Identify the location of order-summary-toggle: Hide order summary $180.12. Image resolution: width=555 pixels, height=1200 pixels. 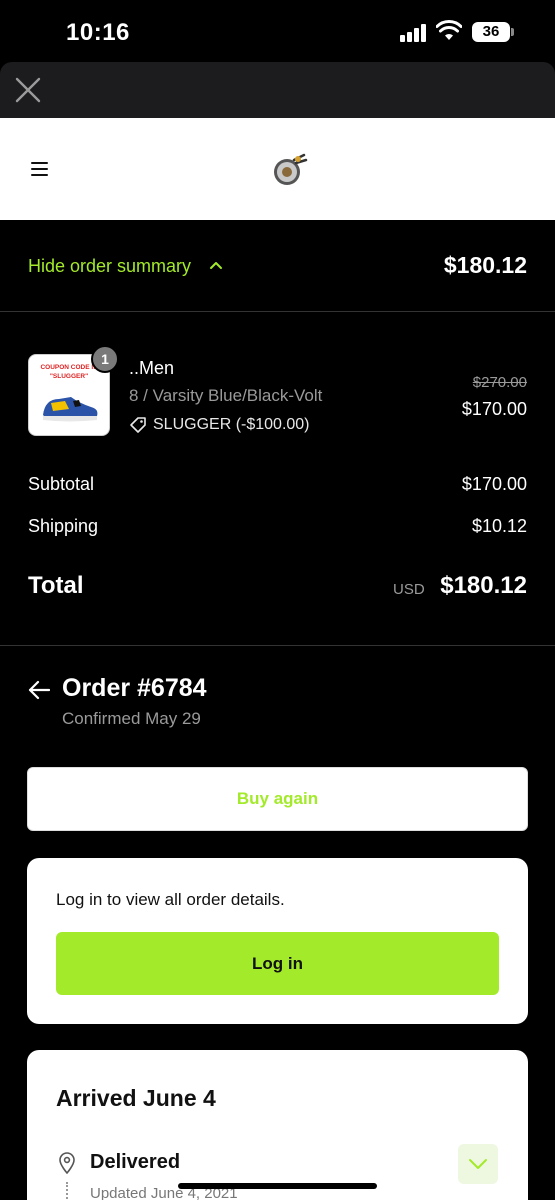
(277, 266).